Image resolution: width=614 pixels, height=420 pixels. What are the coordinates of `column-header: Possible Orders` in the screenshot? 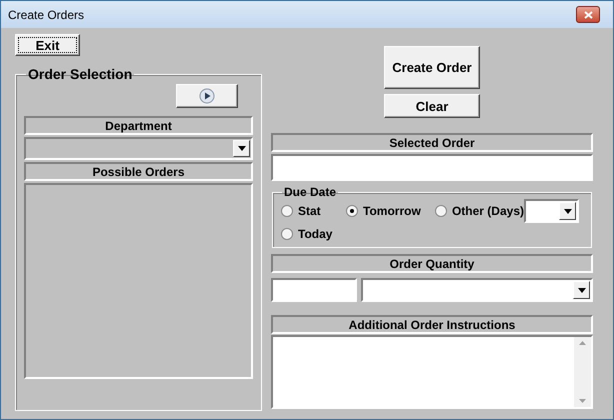 It's located at (138, 171).